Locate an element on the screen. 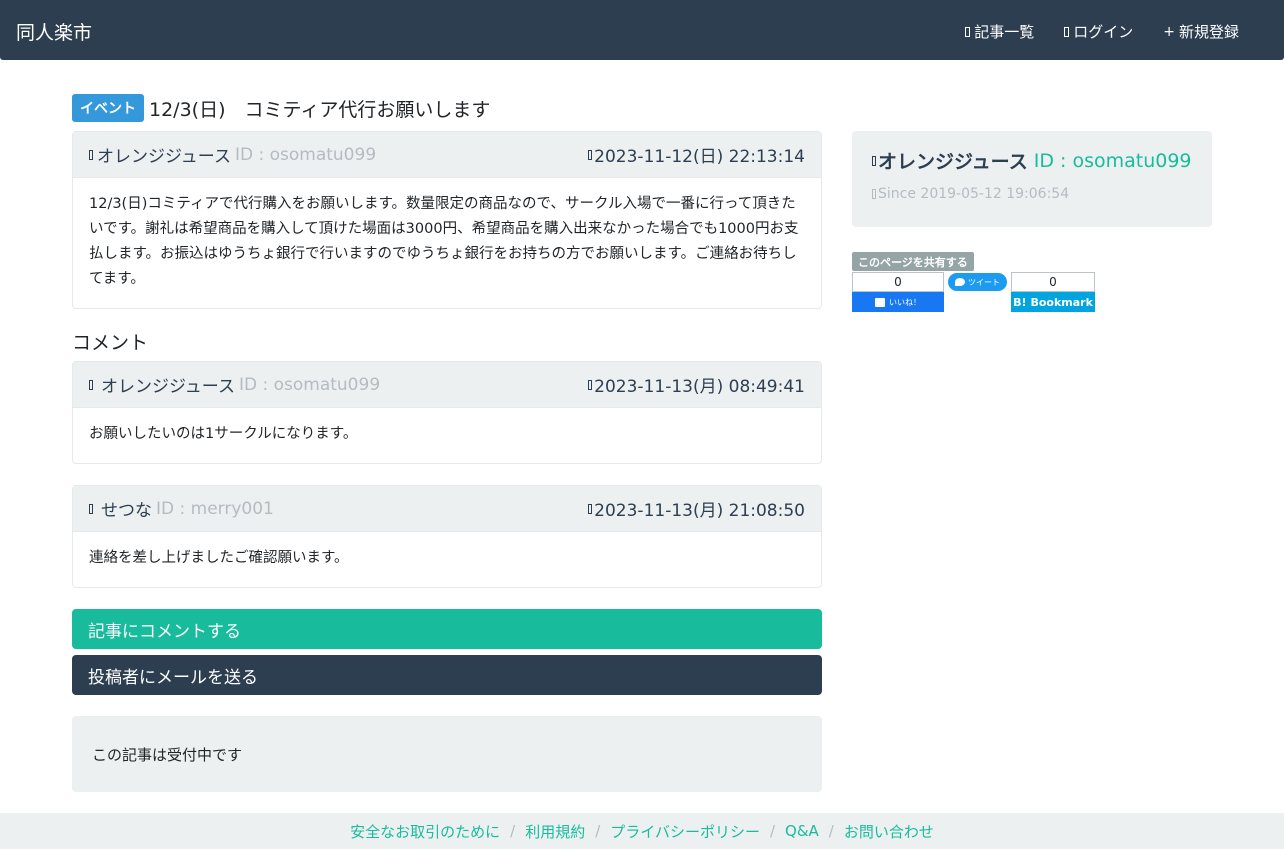 This screenshot has height=849, width=1284. post-title-row: イベント 12/3(日) コミティア代行お願いします is located at coordinates (281, 108).